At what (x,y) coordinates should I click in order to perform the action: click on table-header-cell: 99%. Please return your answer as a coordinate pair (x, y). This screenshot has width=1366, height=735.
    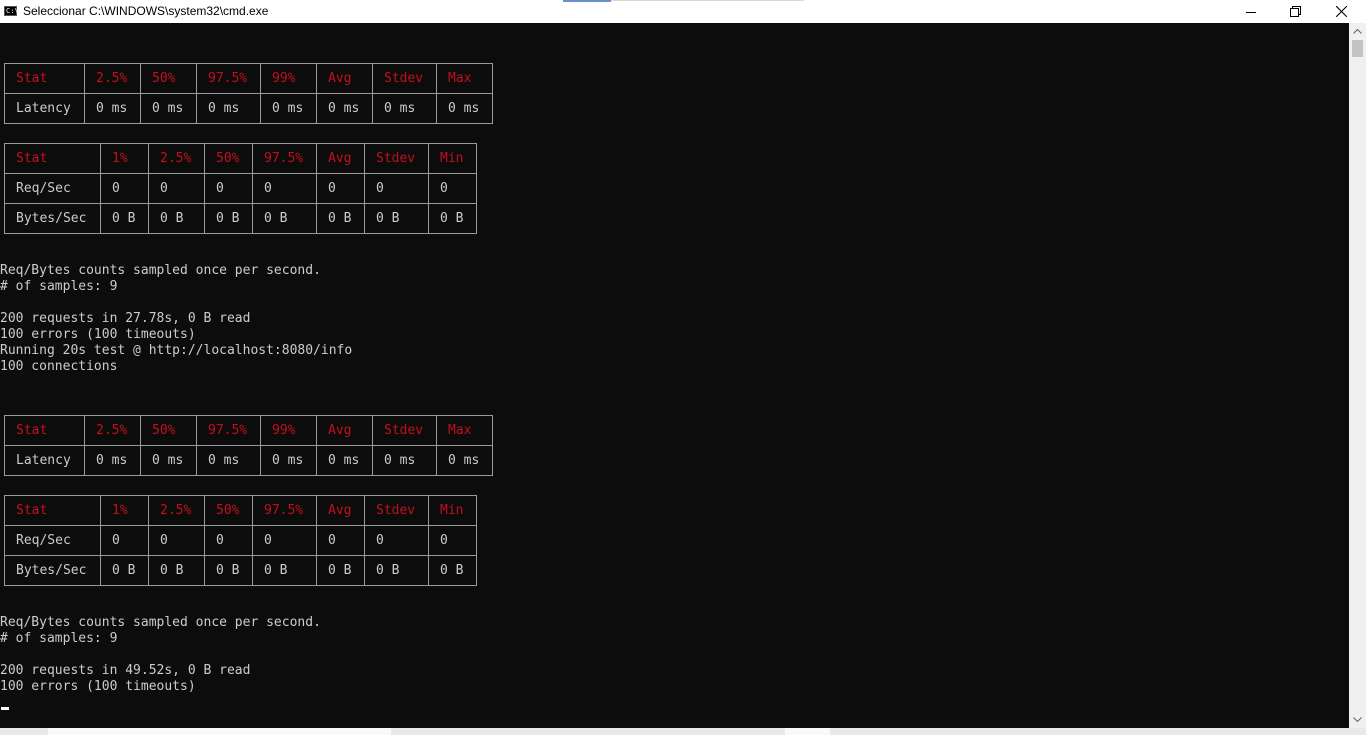
    Looking at the image, I should click on (288, 430).